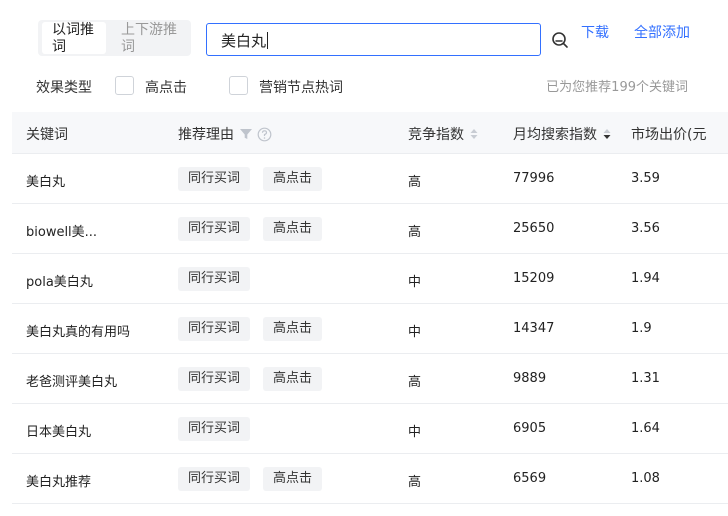 The image size is (728, 516). Describe the element at coordinates (373, 39) in the screenshot. I see `search-input: 美白丸` at that location.